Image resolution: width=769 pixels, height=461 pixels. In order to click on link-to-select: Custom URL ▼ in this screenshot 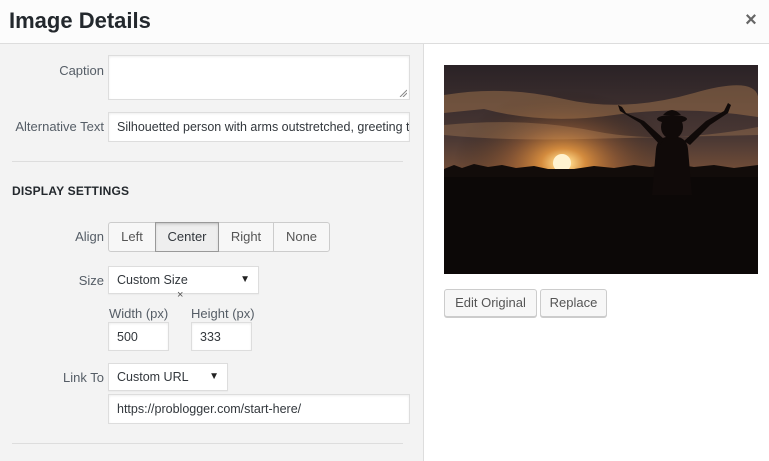, I will do `click(168, 377)`.